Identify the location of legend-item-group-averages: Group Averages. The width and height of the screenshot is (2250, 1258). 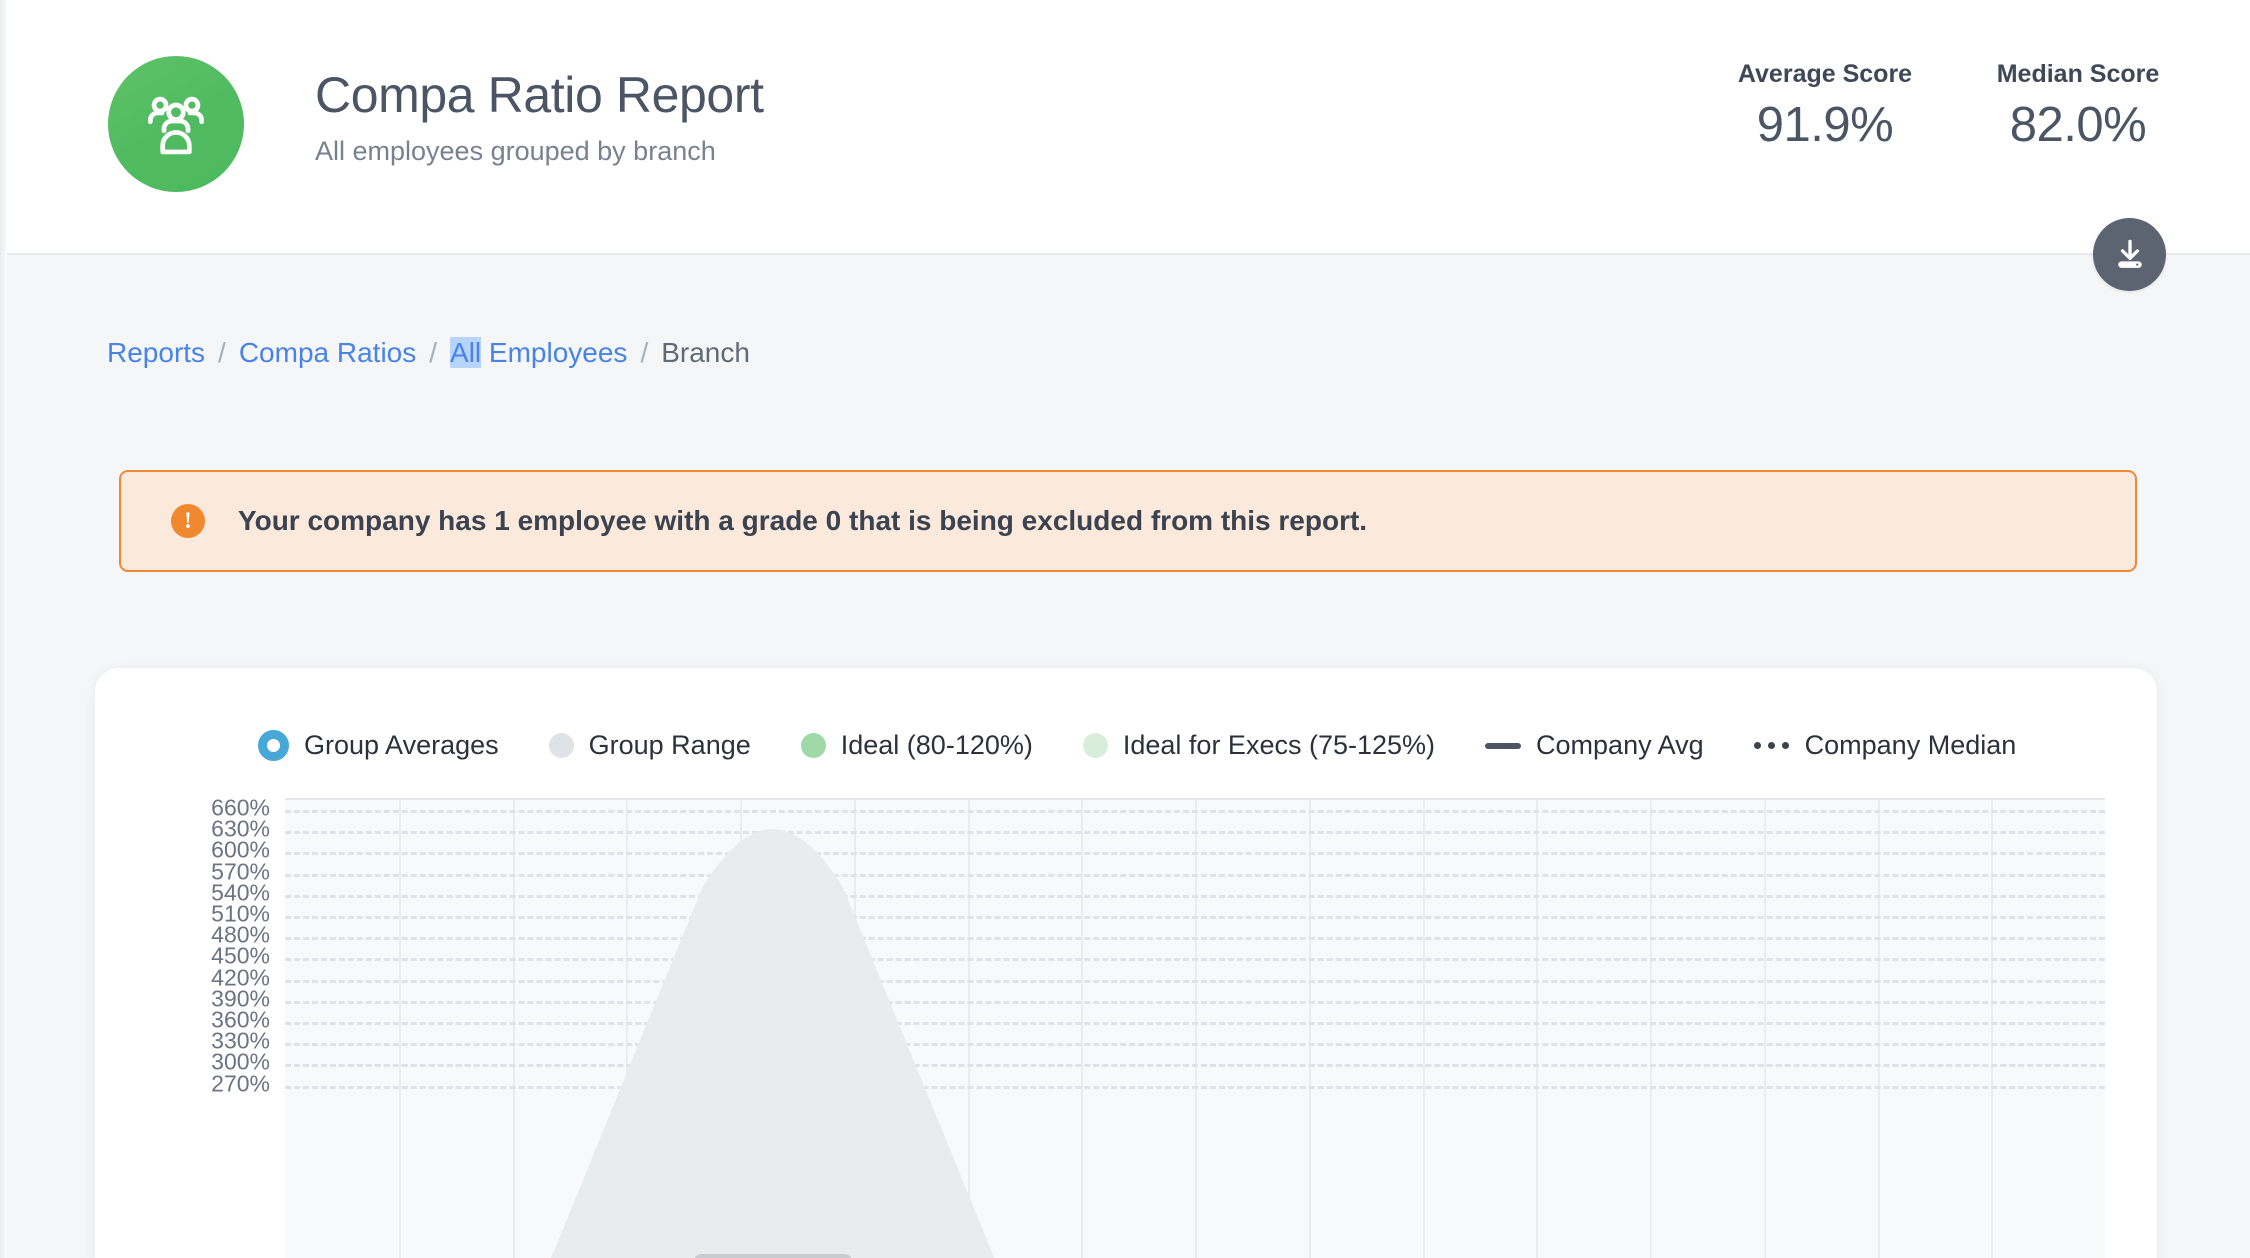
(378, 745).